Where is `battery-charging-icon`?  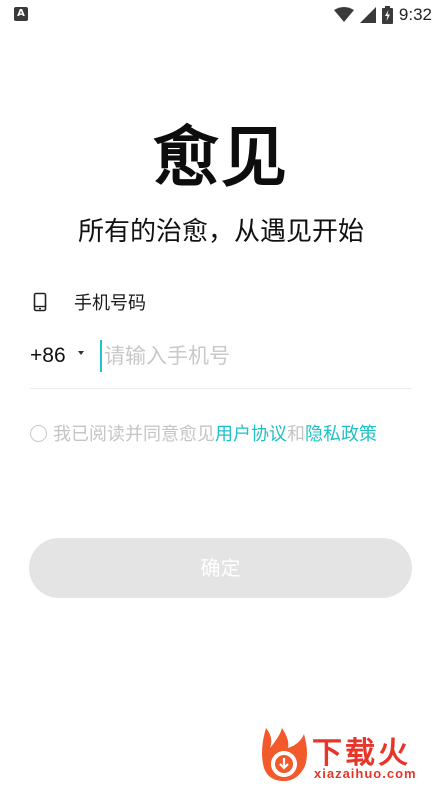 battery-charging-icon is located at coordinates (387, 15).